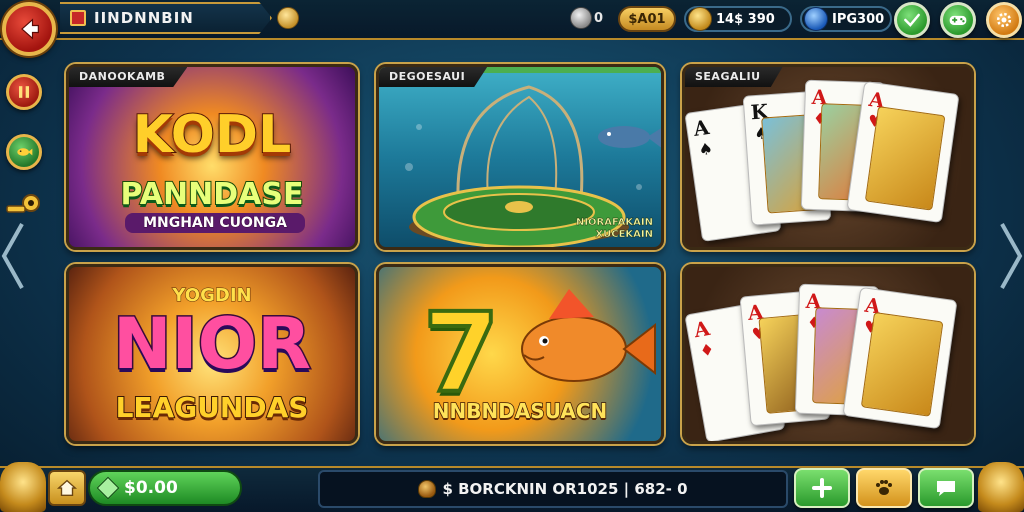 The width and height of the screenshot is (1024, 512). I want to click on tile-title-line1: KODL, so click(212, 135).